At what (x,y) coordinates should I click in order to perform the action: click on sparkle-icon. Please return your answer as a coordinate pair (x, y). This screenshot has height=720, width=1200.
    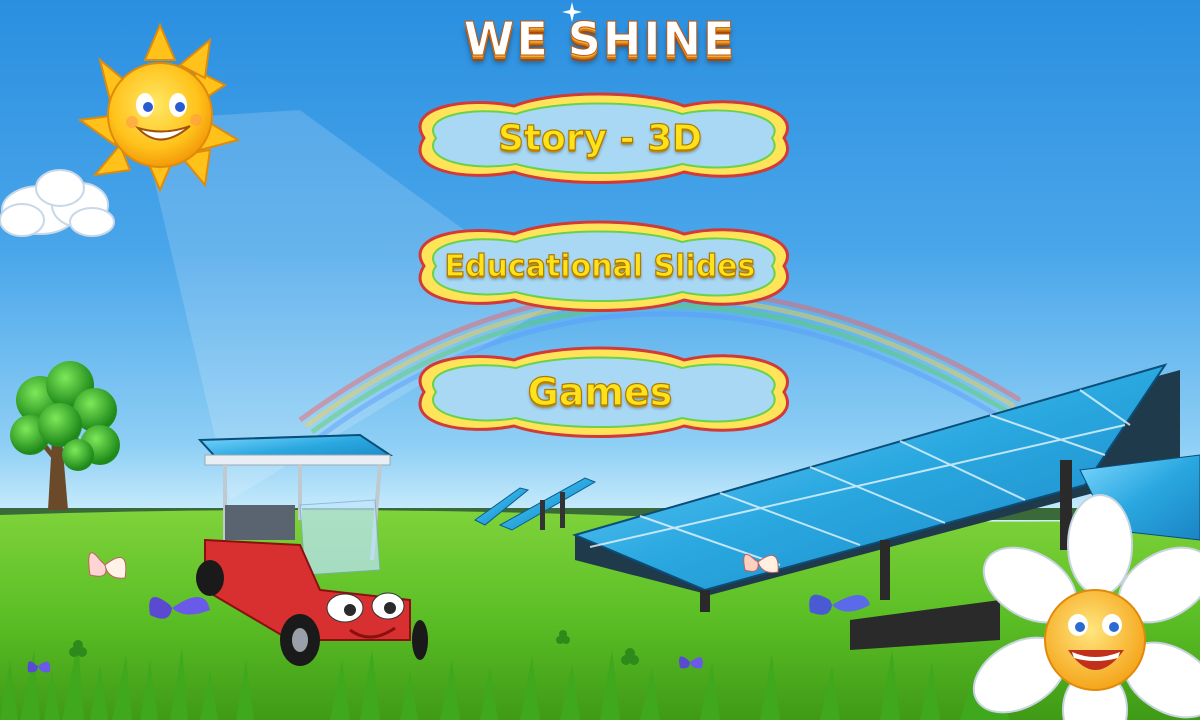
    Looking at the image, I should click on (572, 12).